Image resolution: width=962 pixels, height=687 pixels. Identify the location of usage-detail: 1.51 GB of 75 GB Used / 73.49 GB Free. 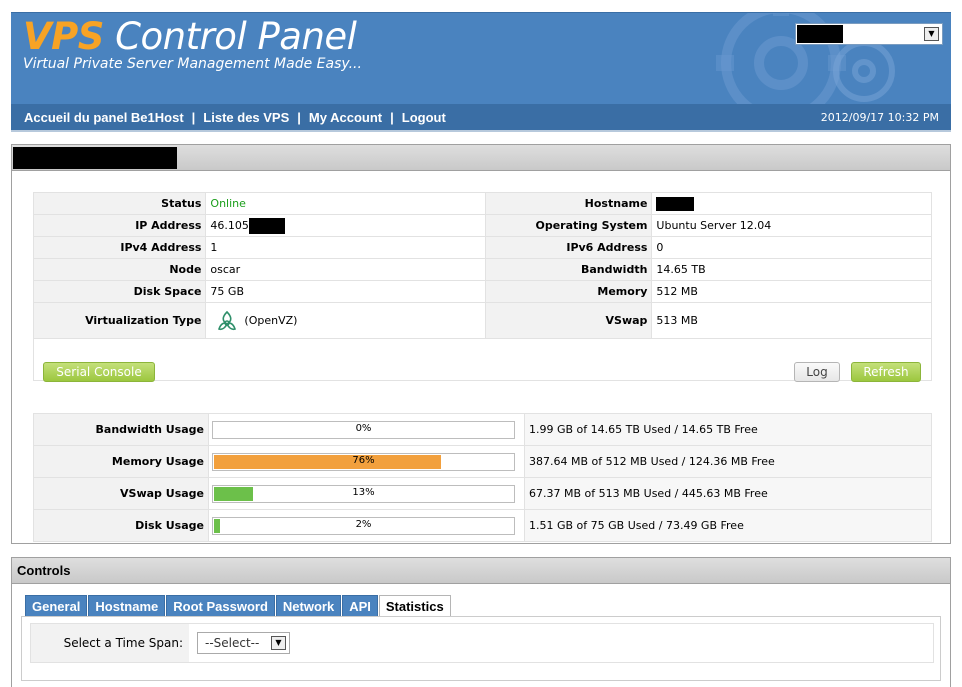
(728, 525).